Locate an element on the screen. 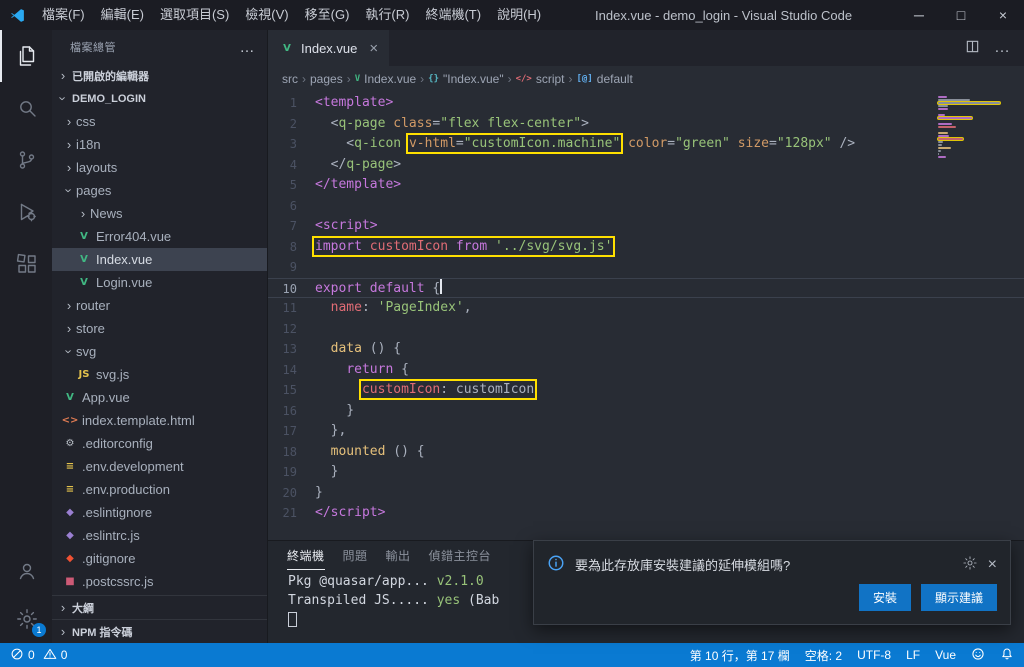 This screenshot has height=667, width=1024. code-line-21: 21 </script> is located at coordinates (646, 513).